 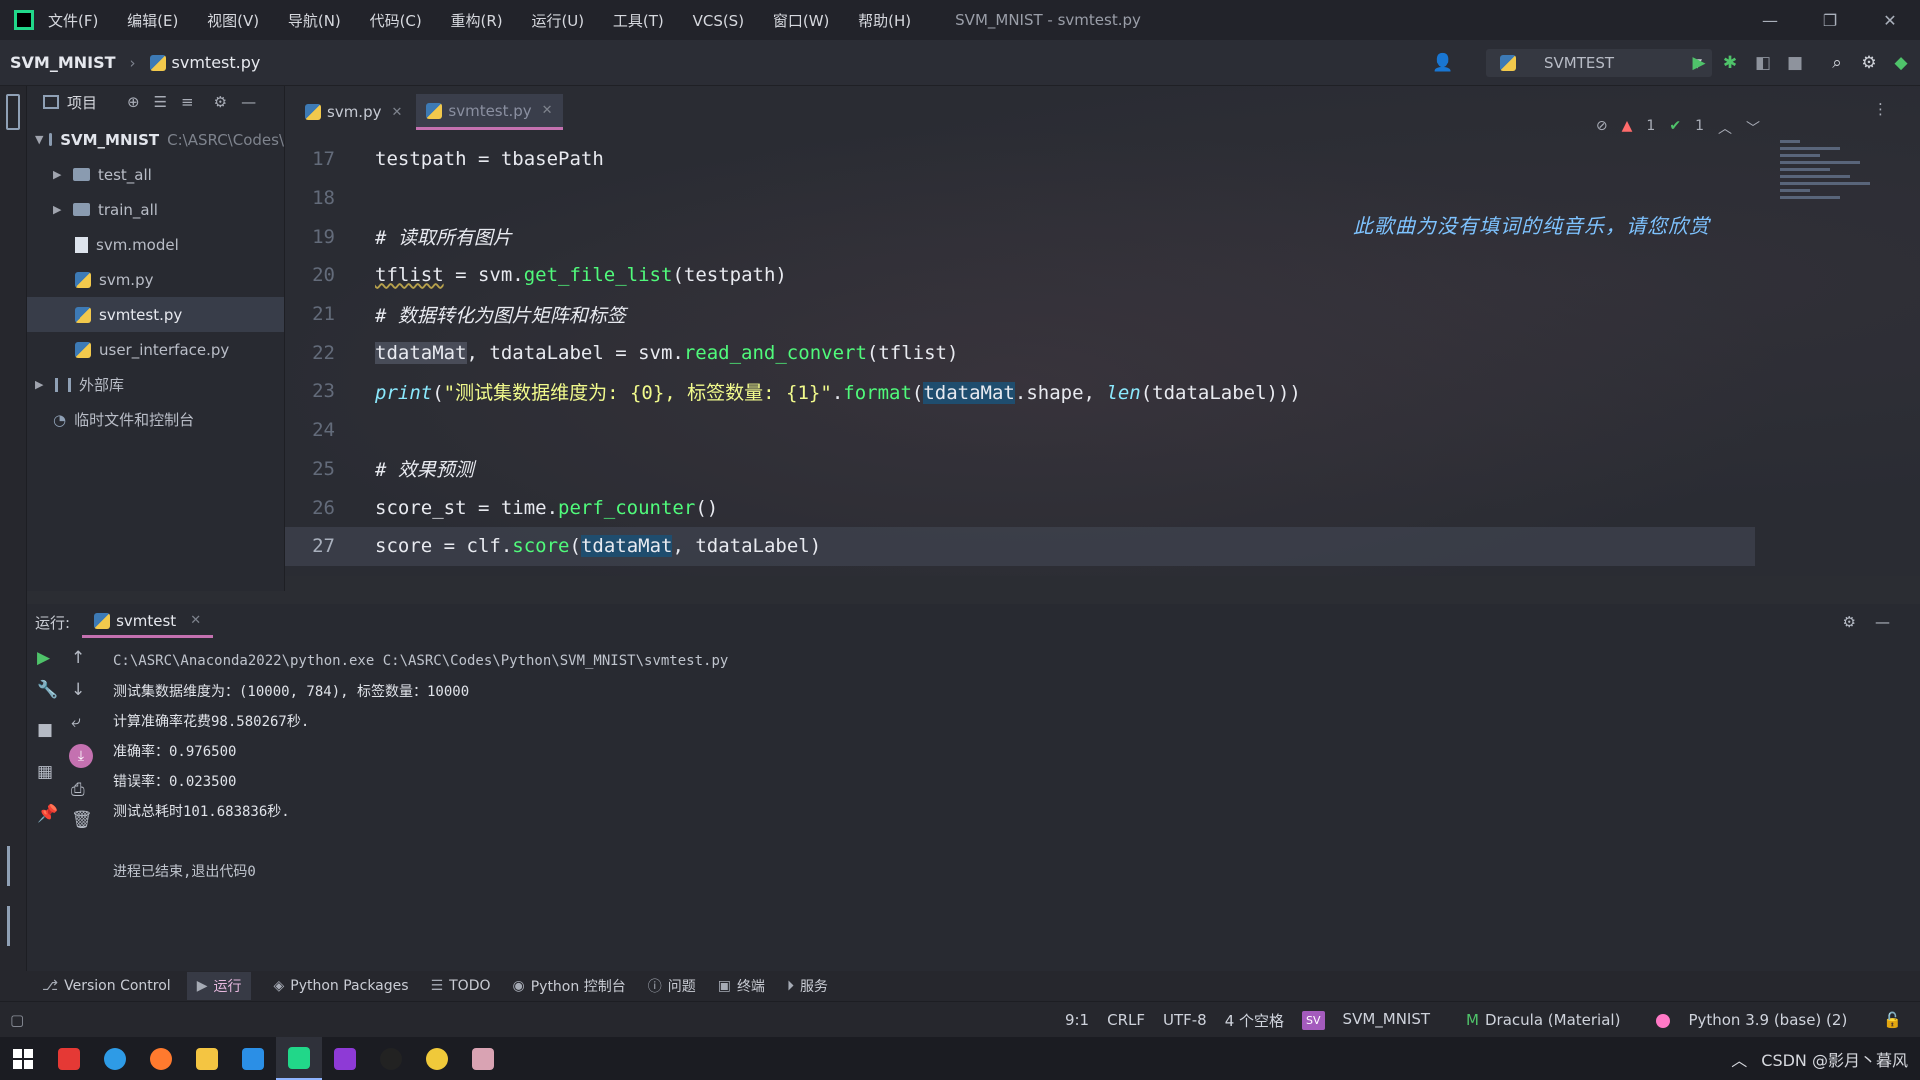 What do you see at coordinates (557, 21) in the screenshot?
I see `menu-run: 运行(U)` at bounding box center [557, 21].